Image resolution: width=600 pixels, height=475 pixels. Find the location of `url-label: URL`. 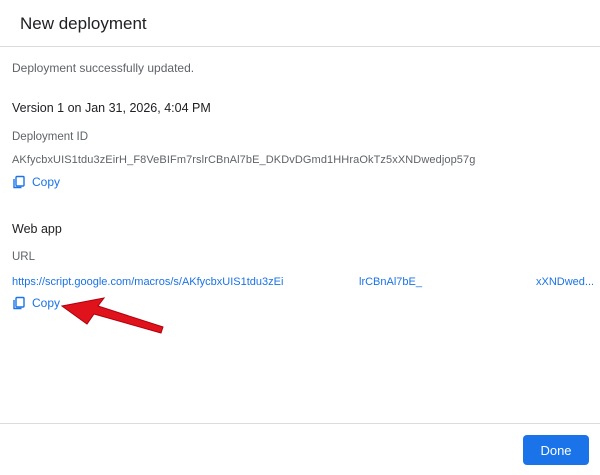

url-label: URL is located at coordinates (24, 257).